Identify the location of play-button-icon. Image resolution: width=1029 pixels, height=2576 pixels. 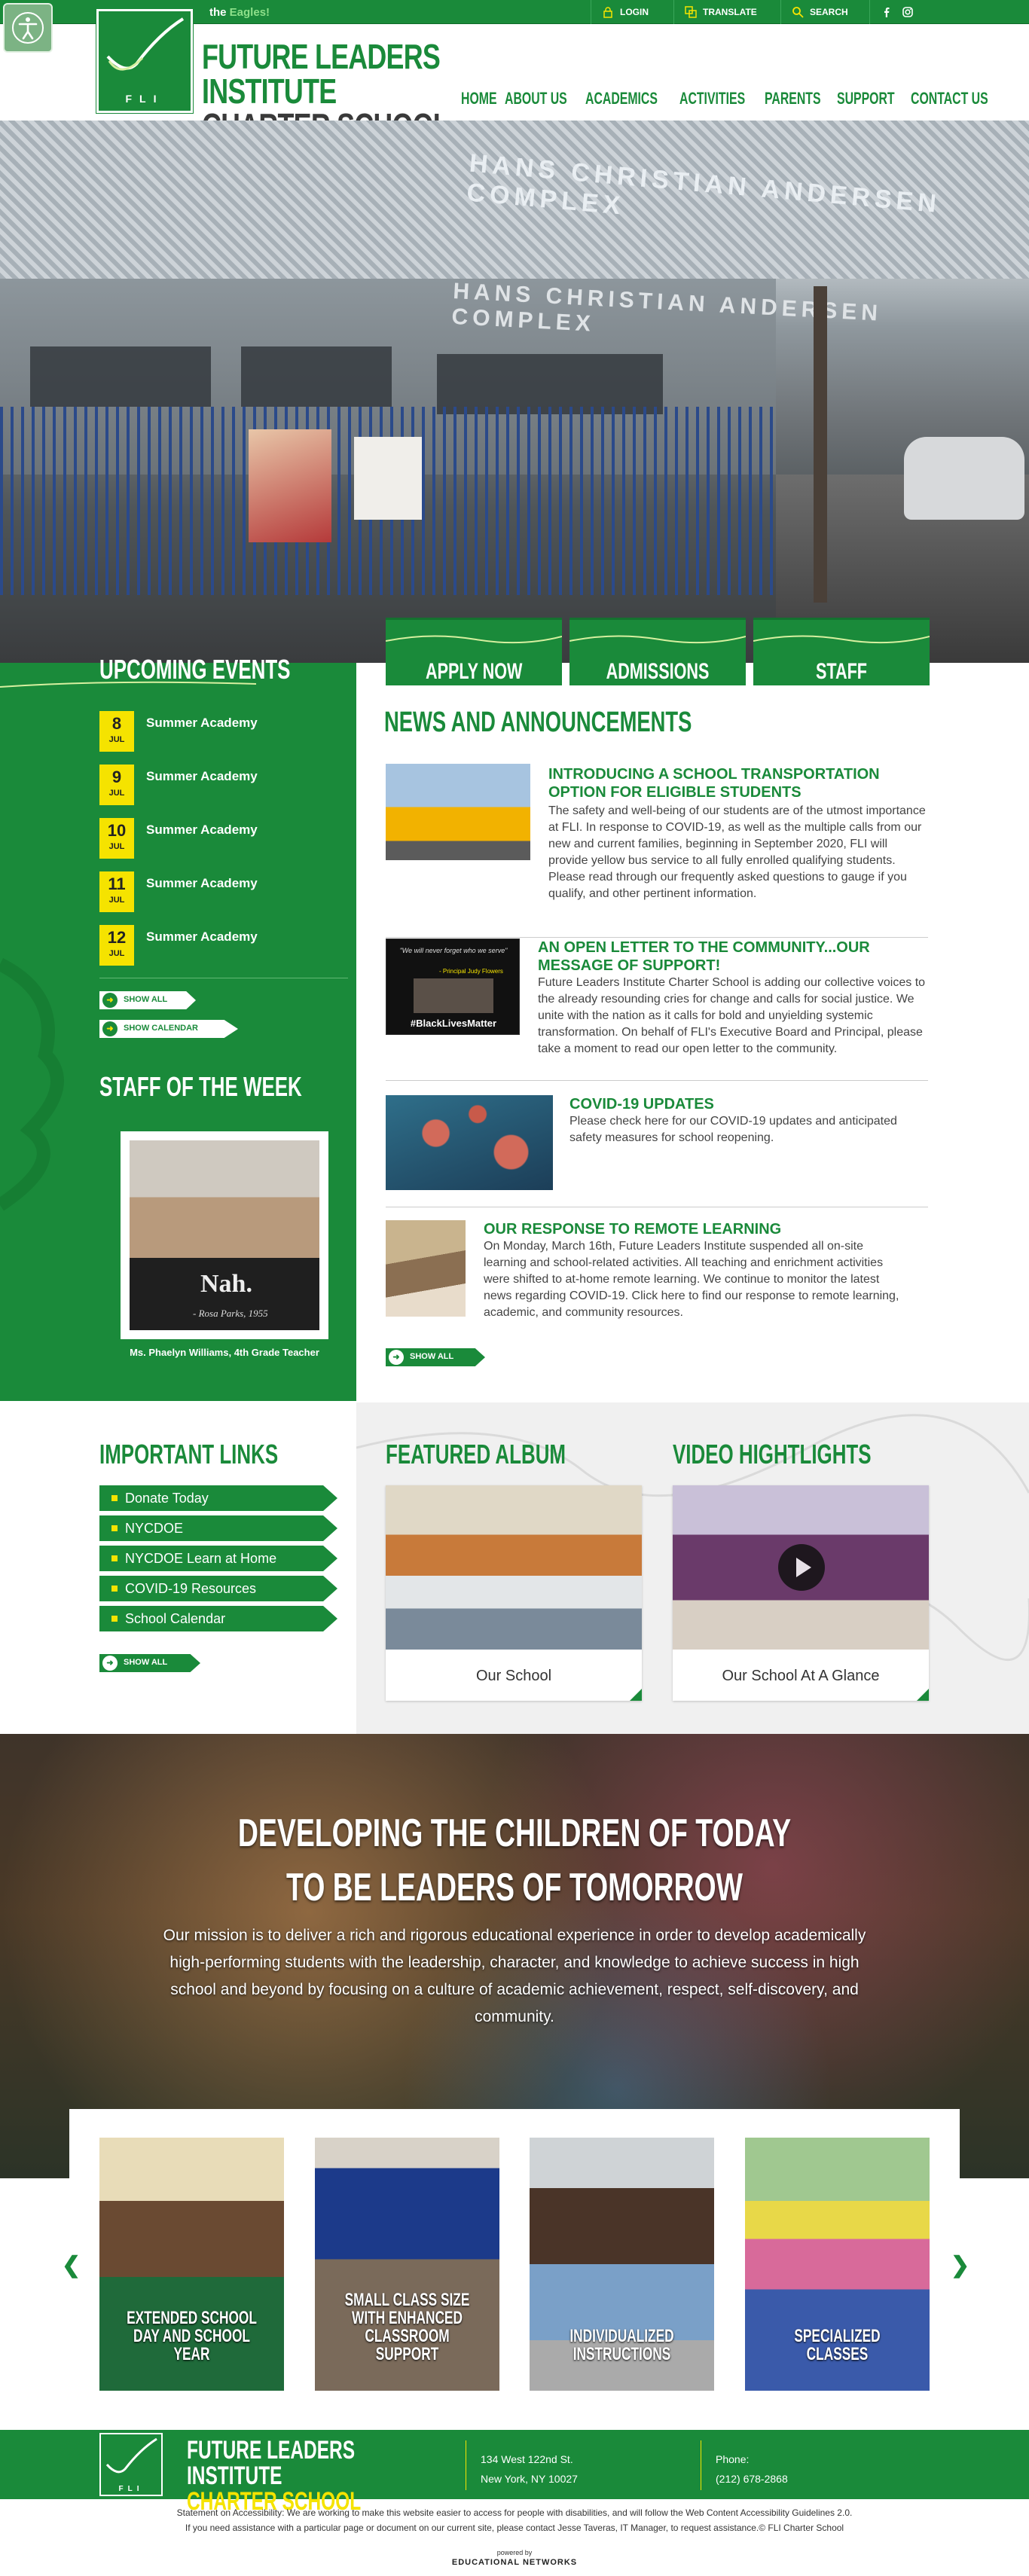
(801, 1568).